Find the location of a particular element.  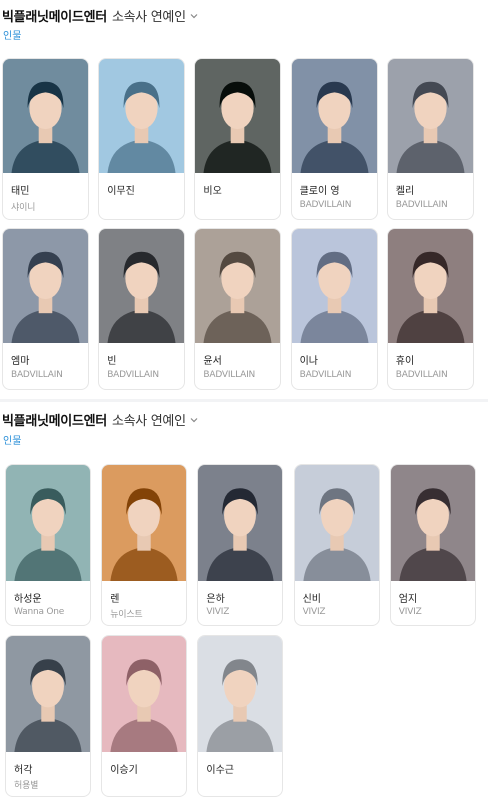

person-card: 클로이 영 BADVILLAIN is located at coordinates (334, 139).